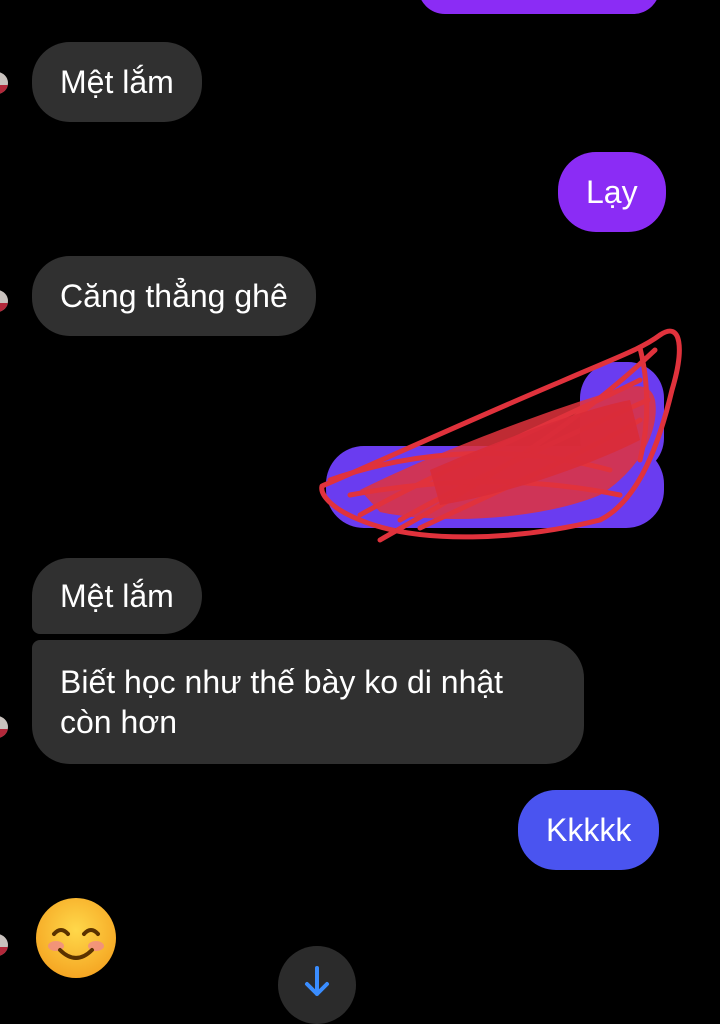 The width and height of the screenshot is (720, 1024). What do you see at coordinates (282, 702) in the screenshot?
I see `message-text: Biết học như thế bày ko di nhật còn hơn` at bounding box center [282, 702].